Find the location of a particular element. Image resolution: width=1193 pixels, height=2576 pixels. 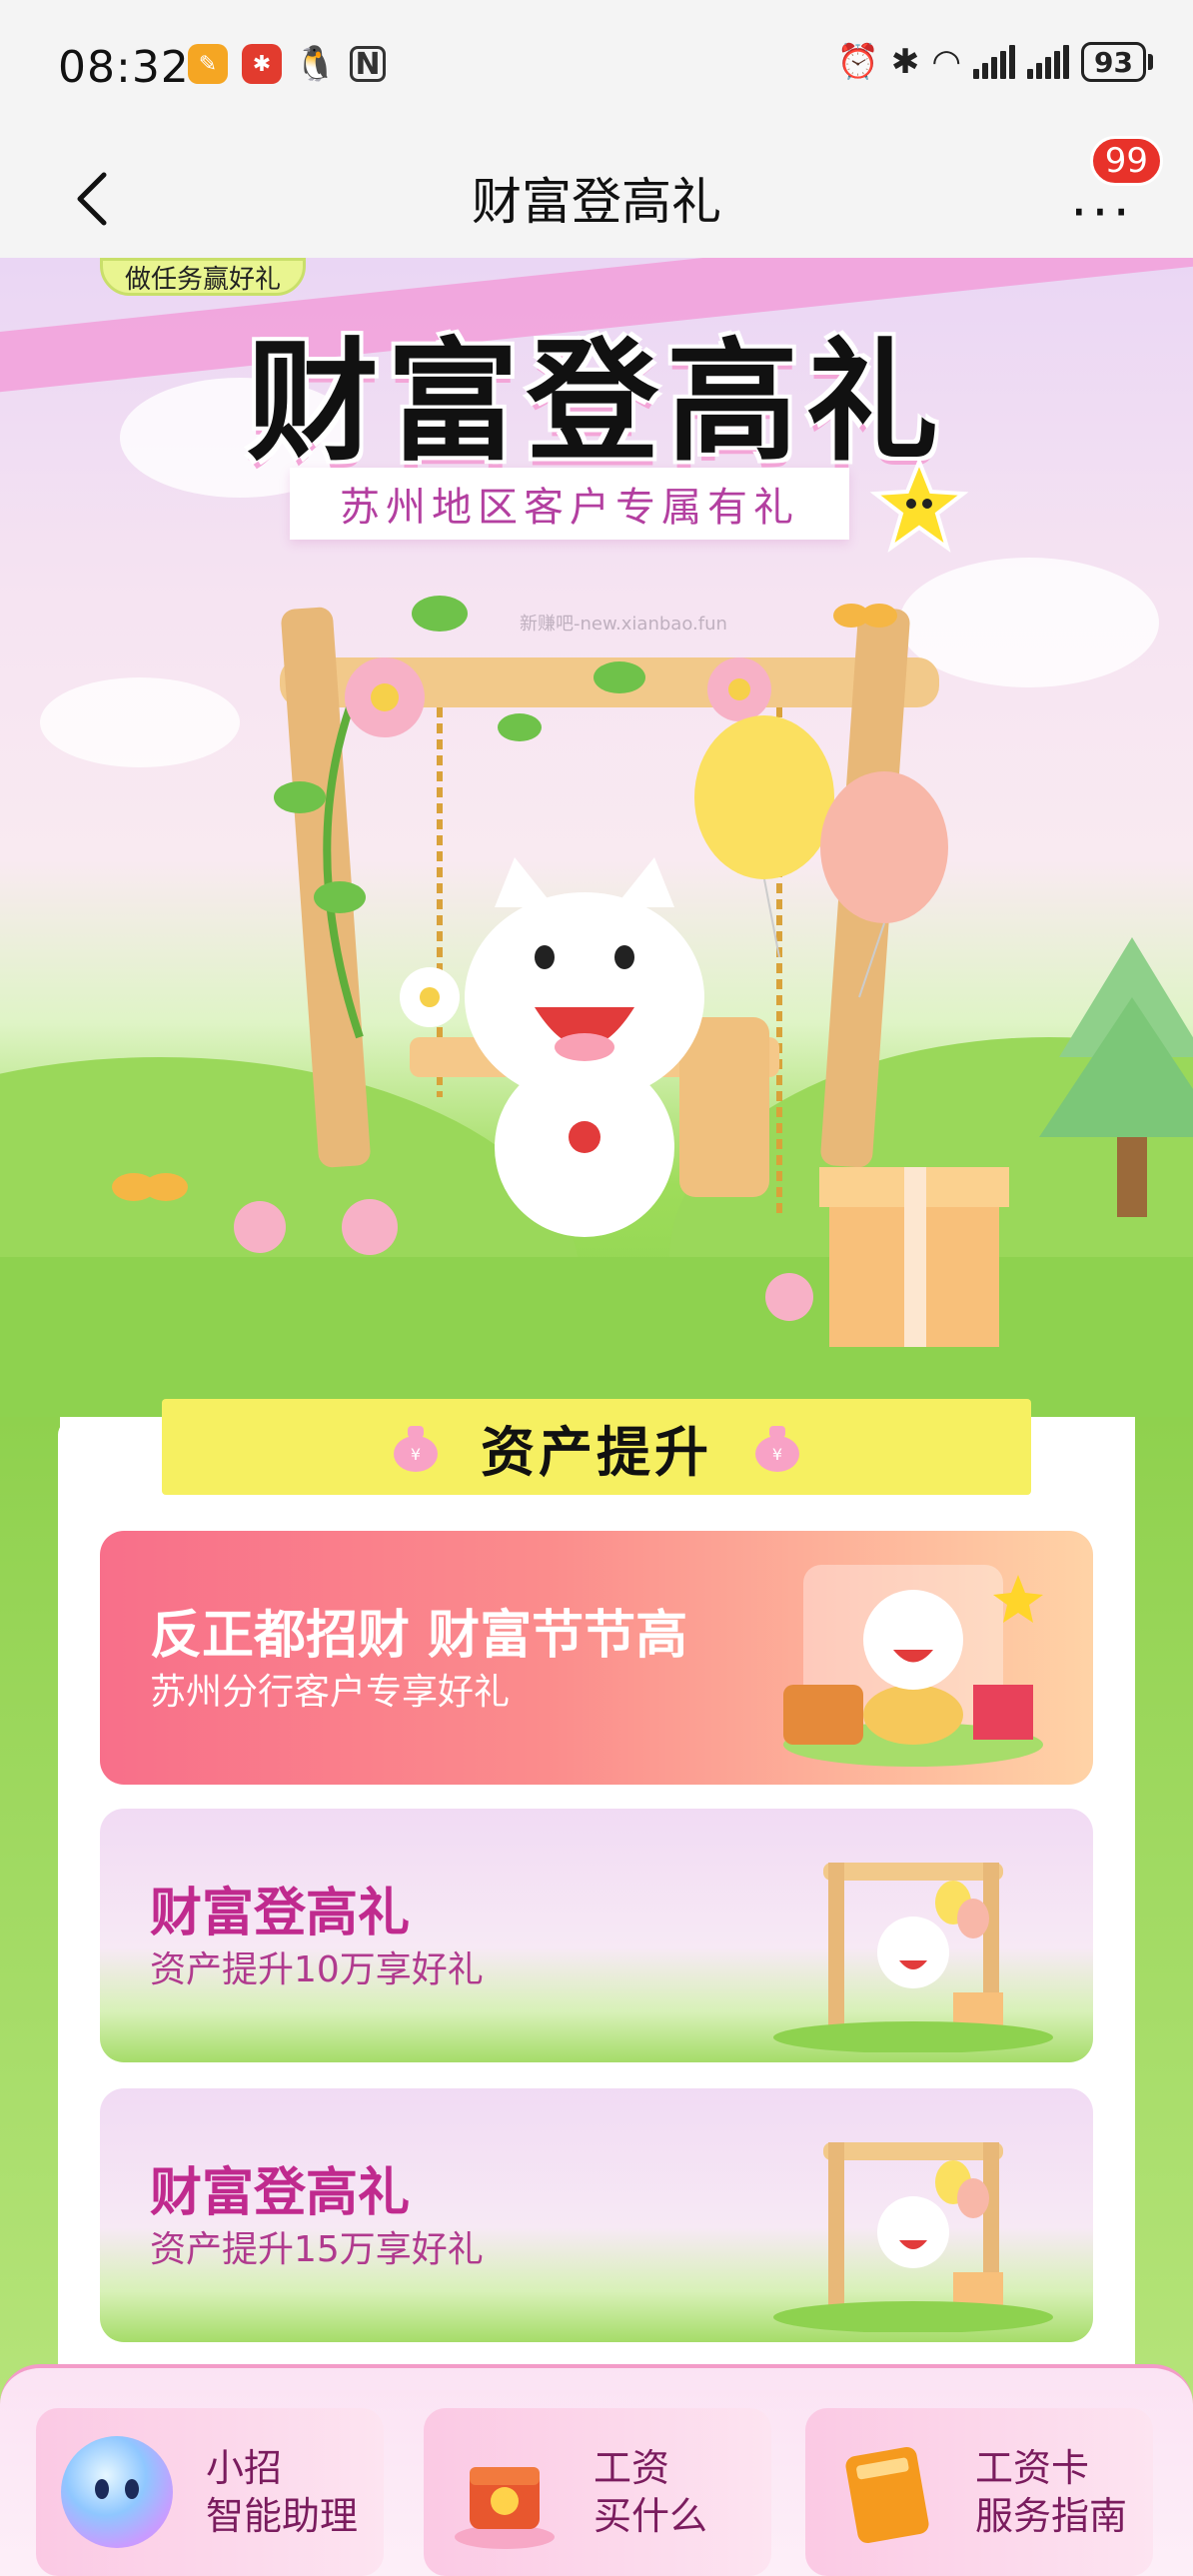

qq-icon: 🐧 is located at coordinates (316, 64).